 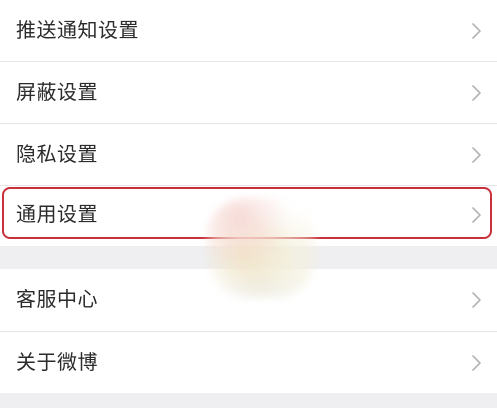 What do you see at coordinates (248, 362) in the screenshot?
I see `settings-row-about: 关于微博` at bounding box center [248, 362].